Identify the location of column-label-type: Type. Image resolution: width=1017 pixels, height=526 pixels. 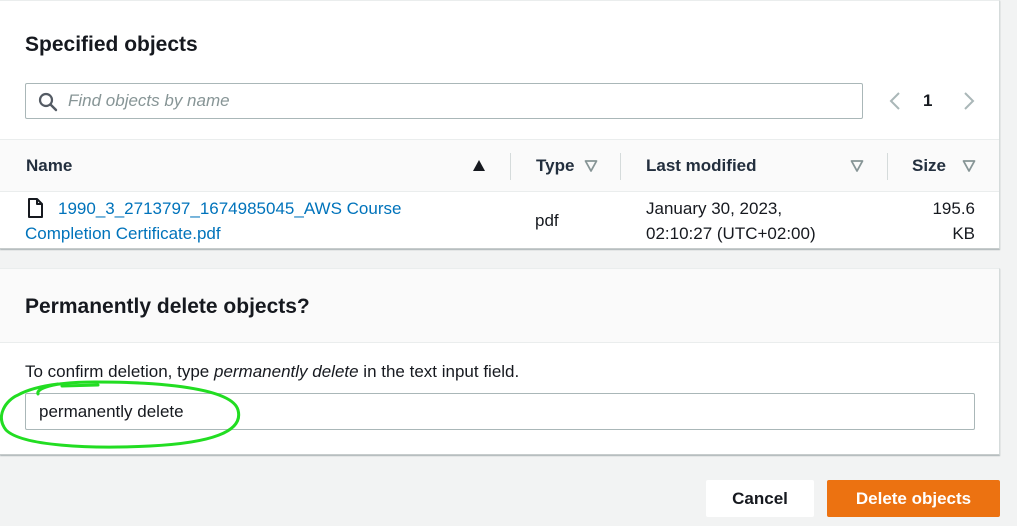
(555, 165).